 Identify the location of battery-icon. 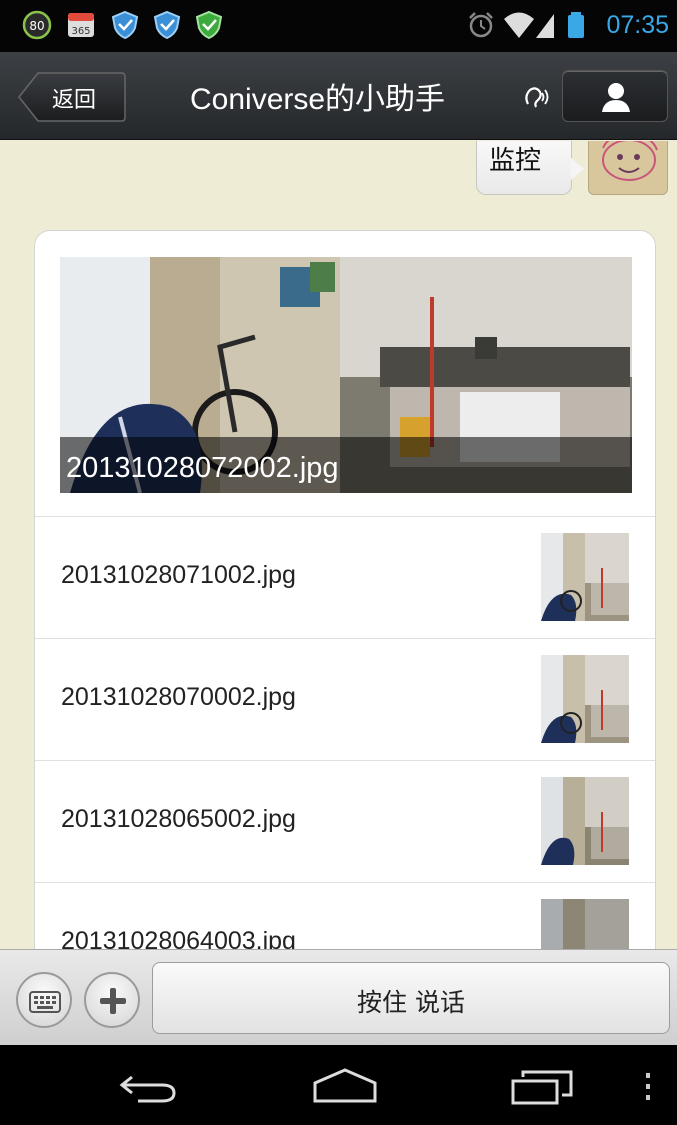
(576, 25).